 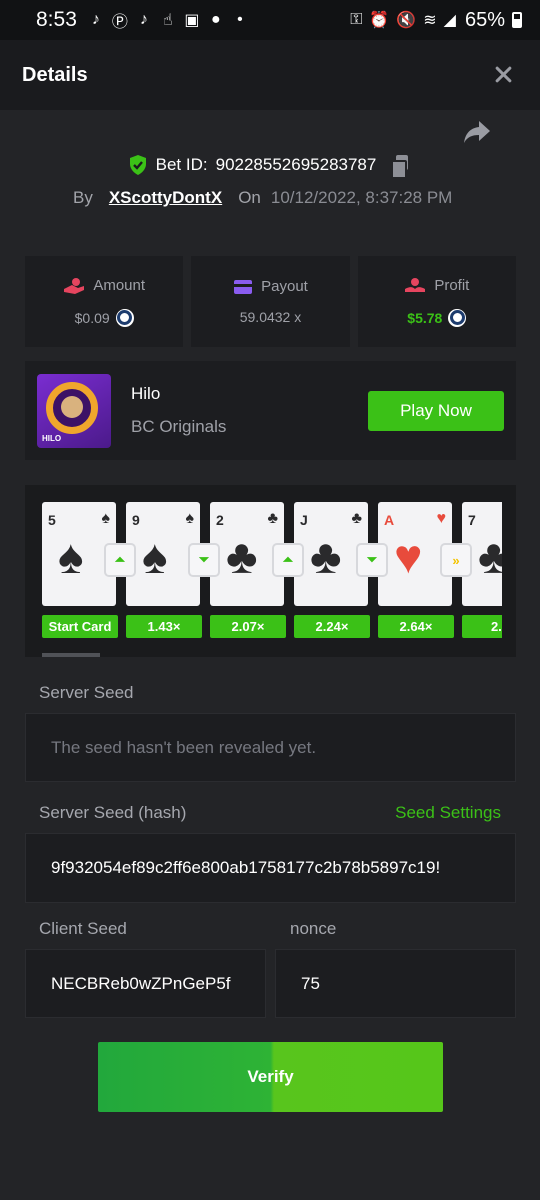 I want to click on system-icons: ⚿ ⏰ 🔇 ≋ ◢ 65%, so click(x=436, y=20).